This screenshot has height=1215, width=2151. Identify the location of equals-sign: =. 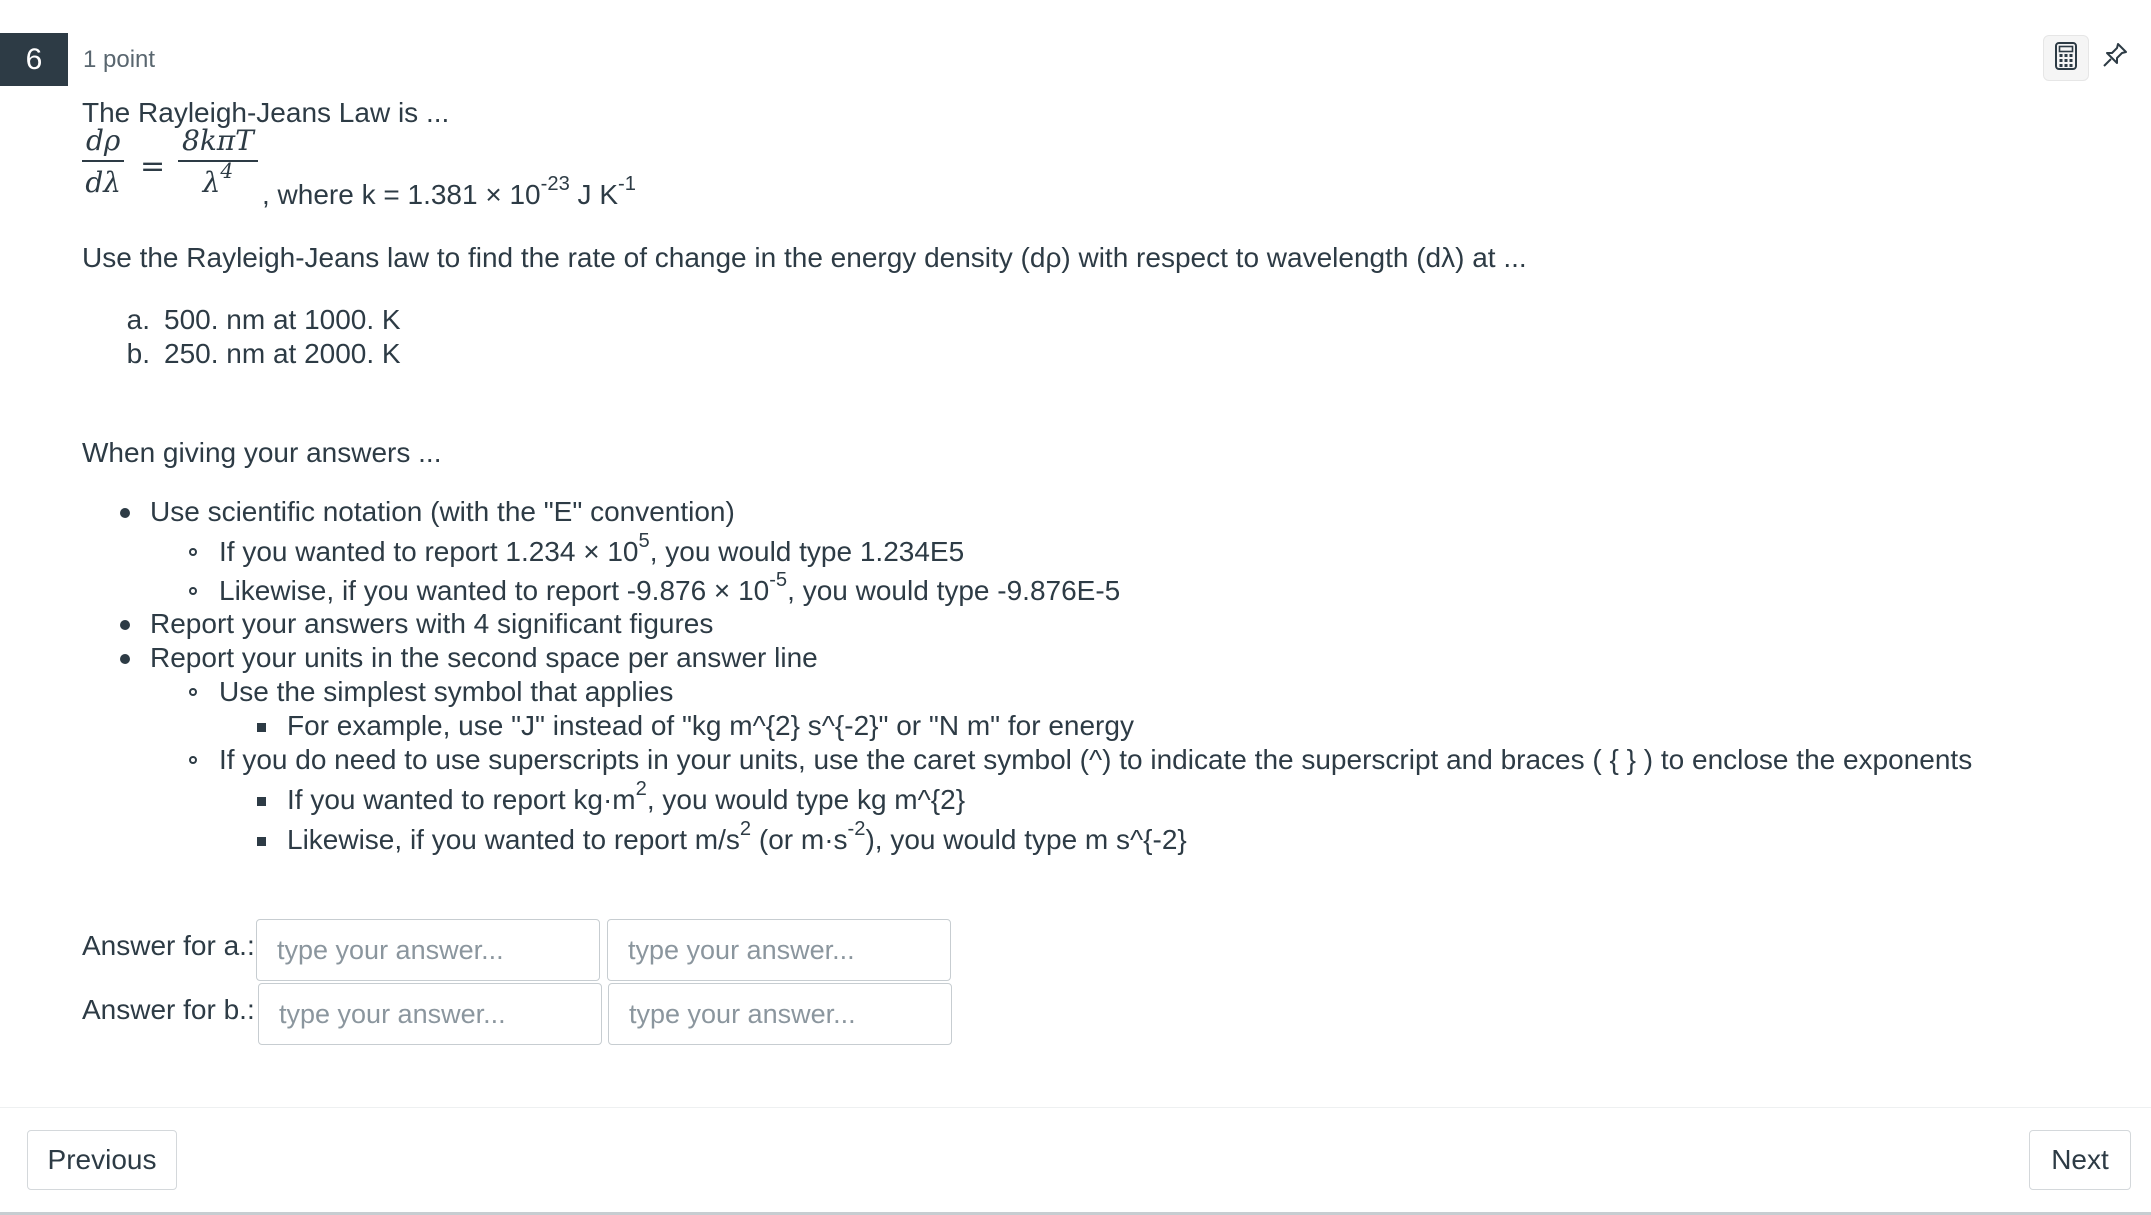
(153, 166).